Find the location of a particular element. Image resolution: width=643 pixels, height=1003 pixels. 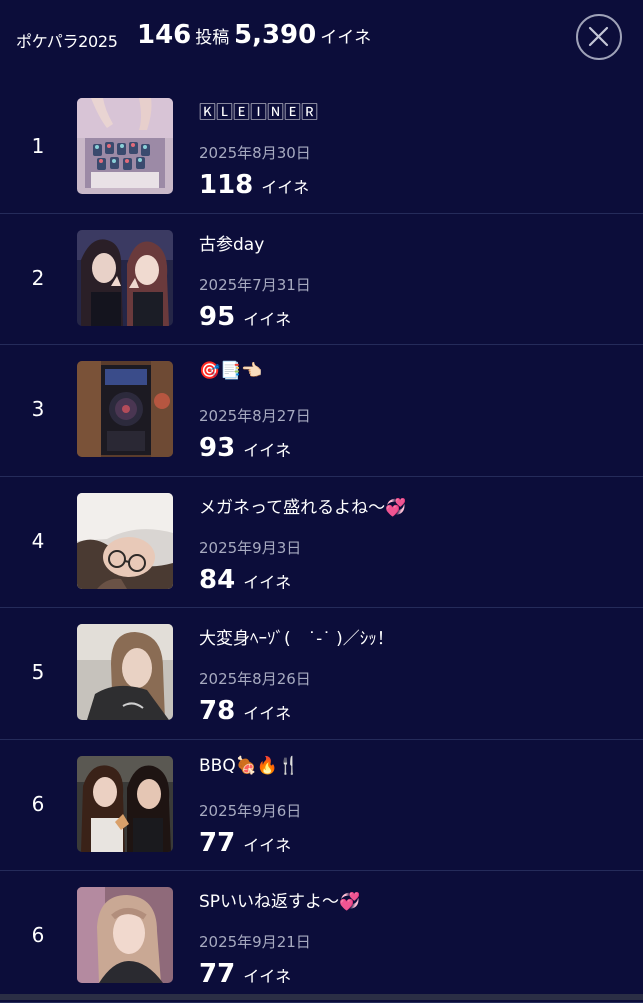

rank-number: 2 is located at coordinates (38, 277).